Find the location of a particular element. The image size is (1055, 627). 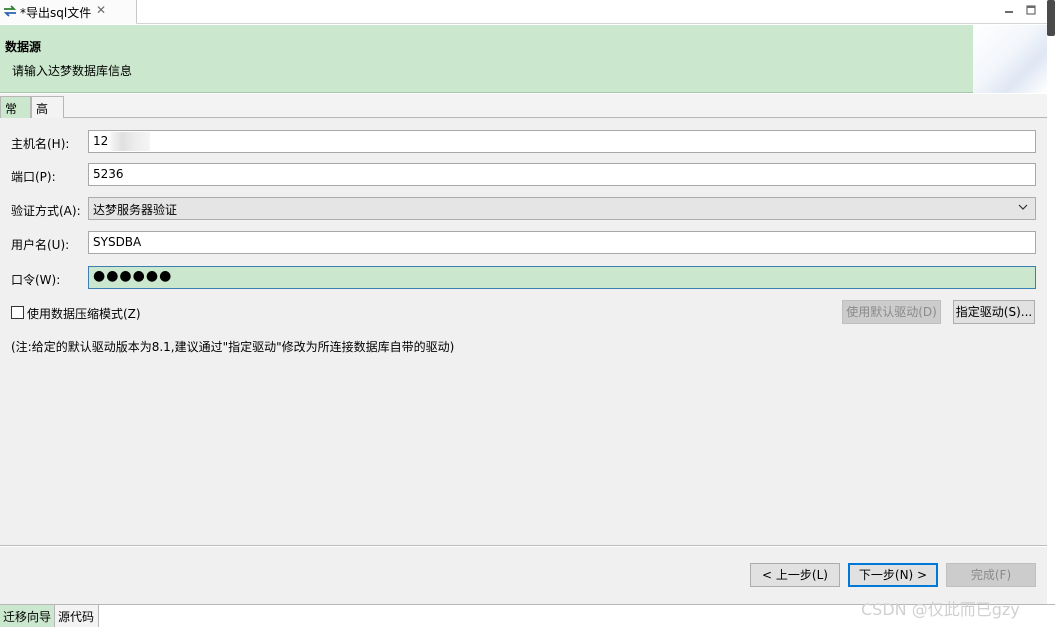

settings-tabs: 常规 高级 is located at coordinates (523, 113).